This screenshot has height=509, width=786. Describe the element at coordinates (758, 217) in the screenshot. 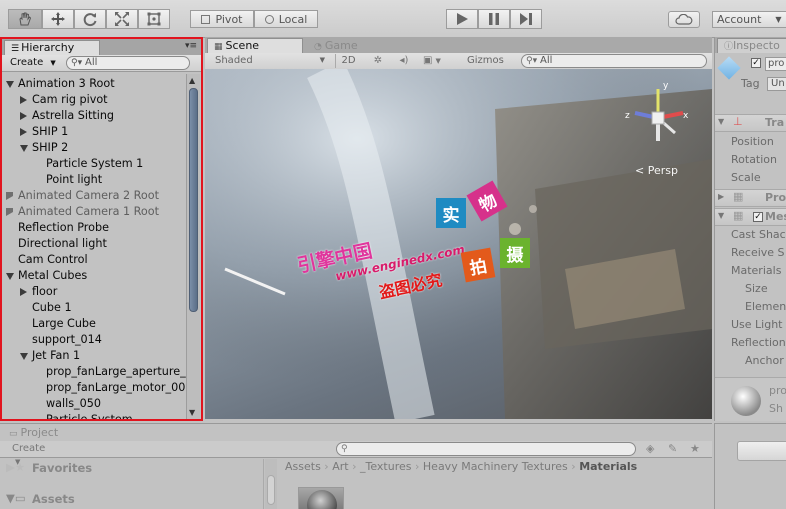

I see `mesh-enabled-checkbox: ✓` at that location.